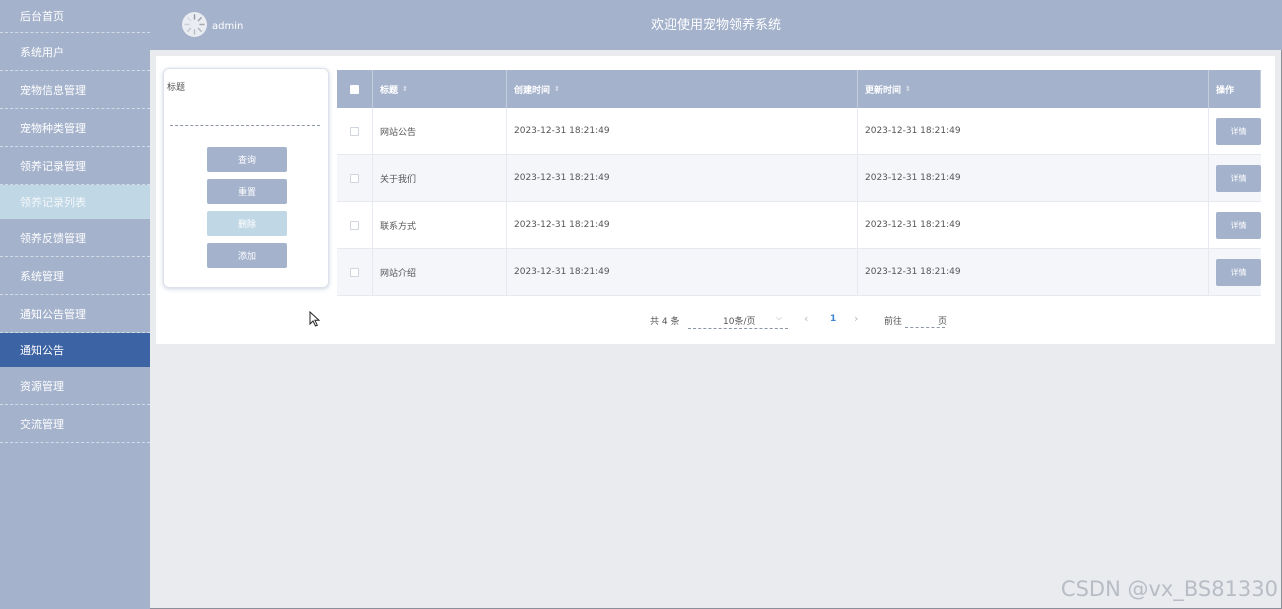 This screenshot has width=1282, height=609. I want to click on reset-button: 重置, so click(247, 191).